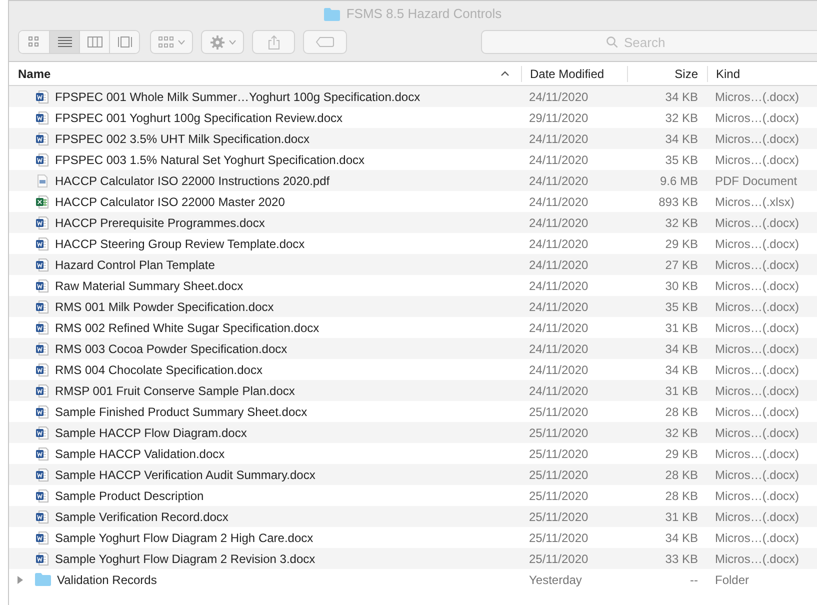 The width and height of the screenshot is (817, 605). What do you see at coordinates (754, 201) in the screenshot?
I see `file-kind: Micros…(.xlsx)` at bounding box center [754, 201].